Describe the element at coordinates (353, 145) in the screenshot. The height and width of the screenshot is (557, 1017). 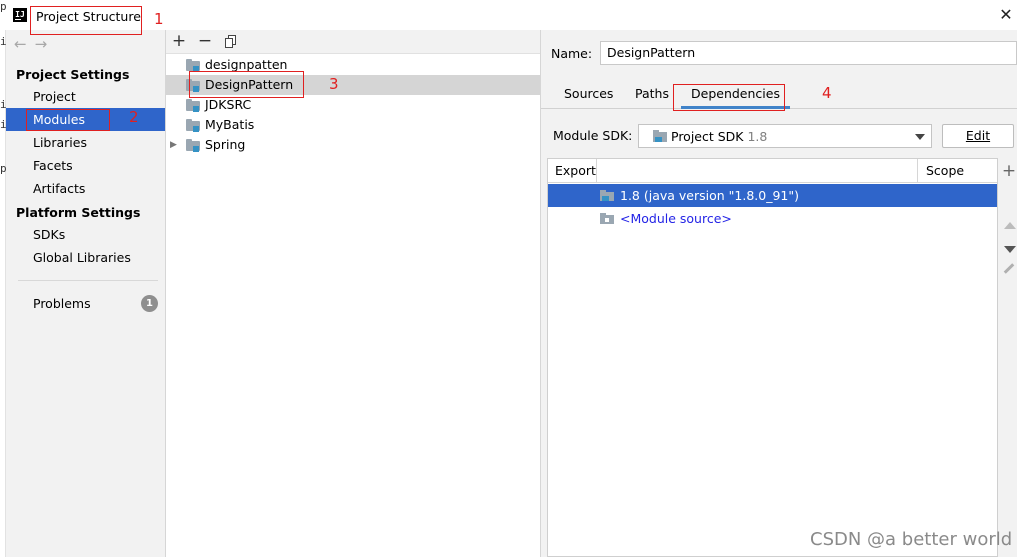
I see `module-tree-item: ▶ Spring` at that location.